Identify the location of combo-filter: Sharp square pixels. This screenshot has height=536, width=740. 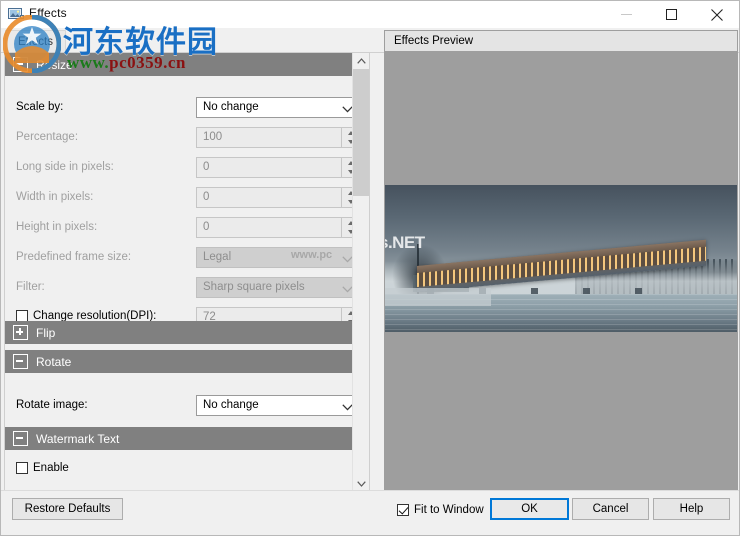
(278, 287).